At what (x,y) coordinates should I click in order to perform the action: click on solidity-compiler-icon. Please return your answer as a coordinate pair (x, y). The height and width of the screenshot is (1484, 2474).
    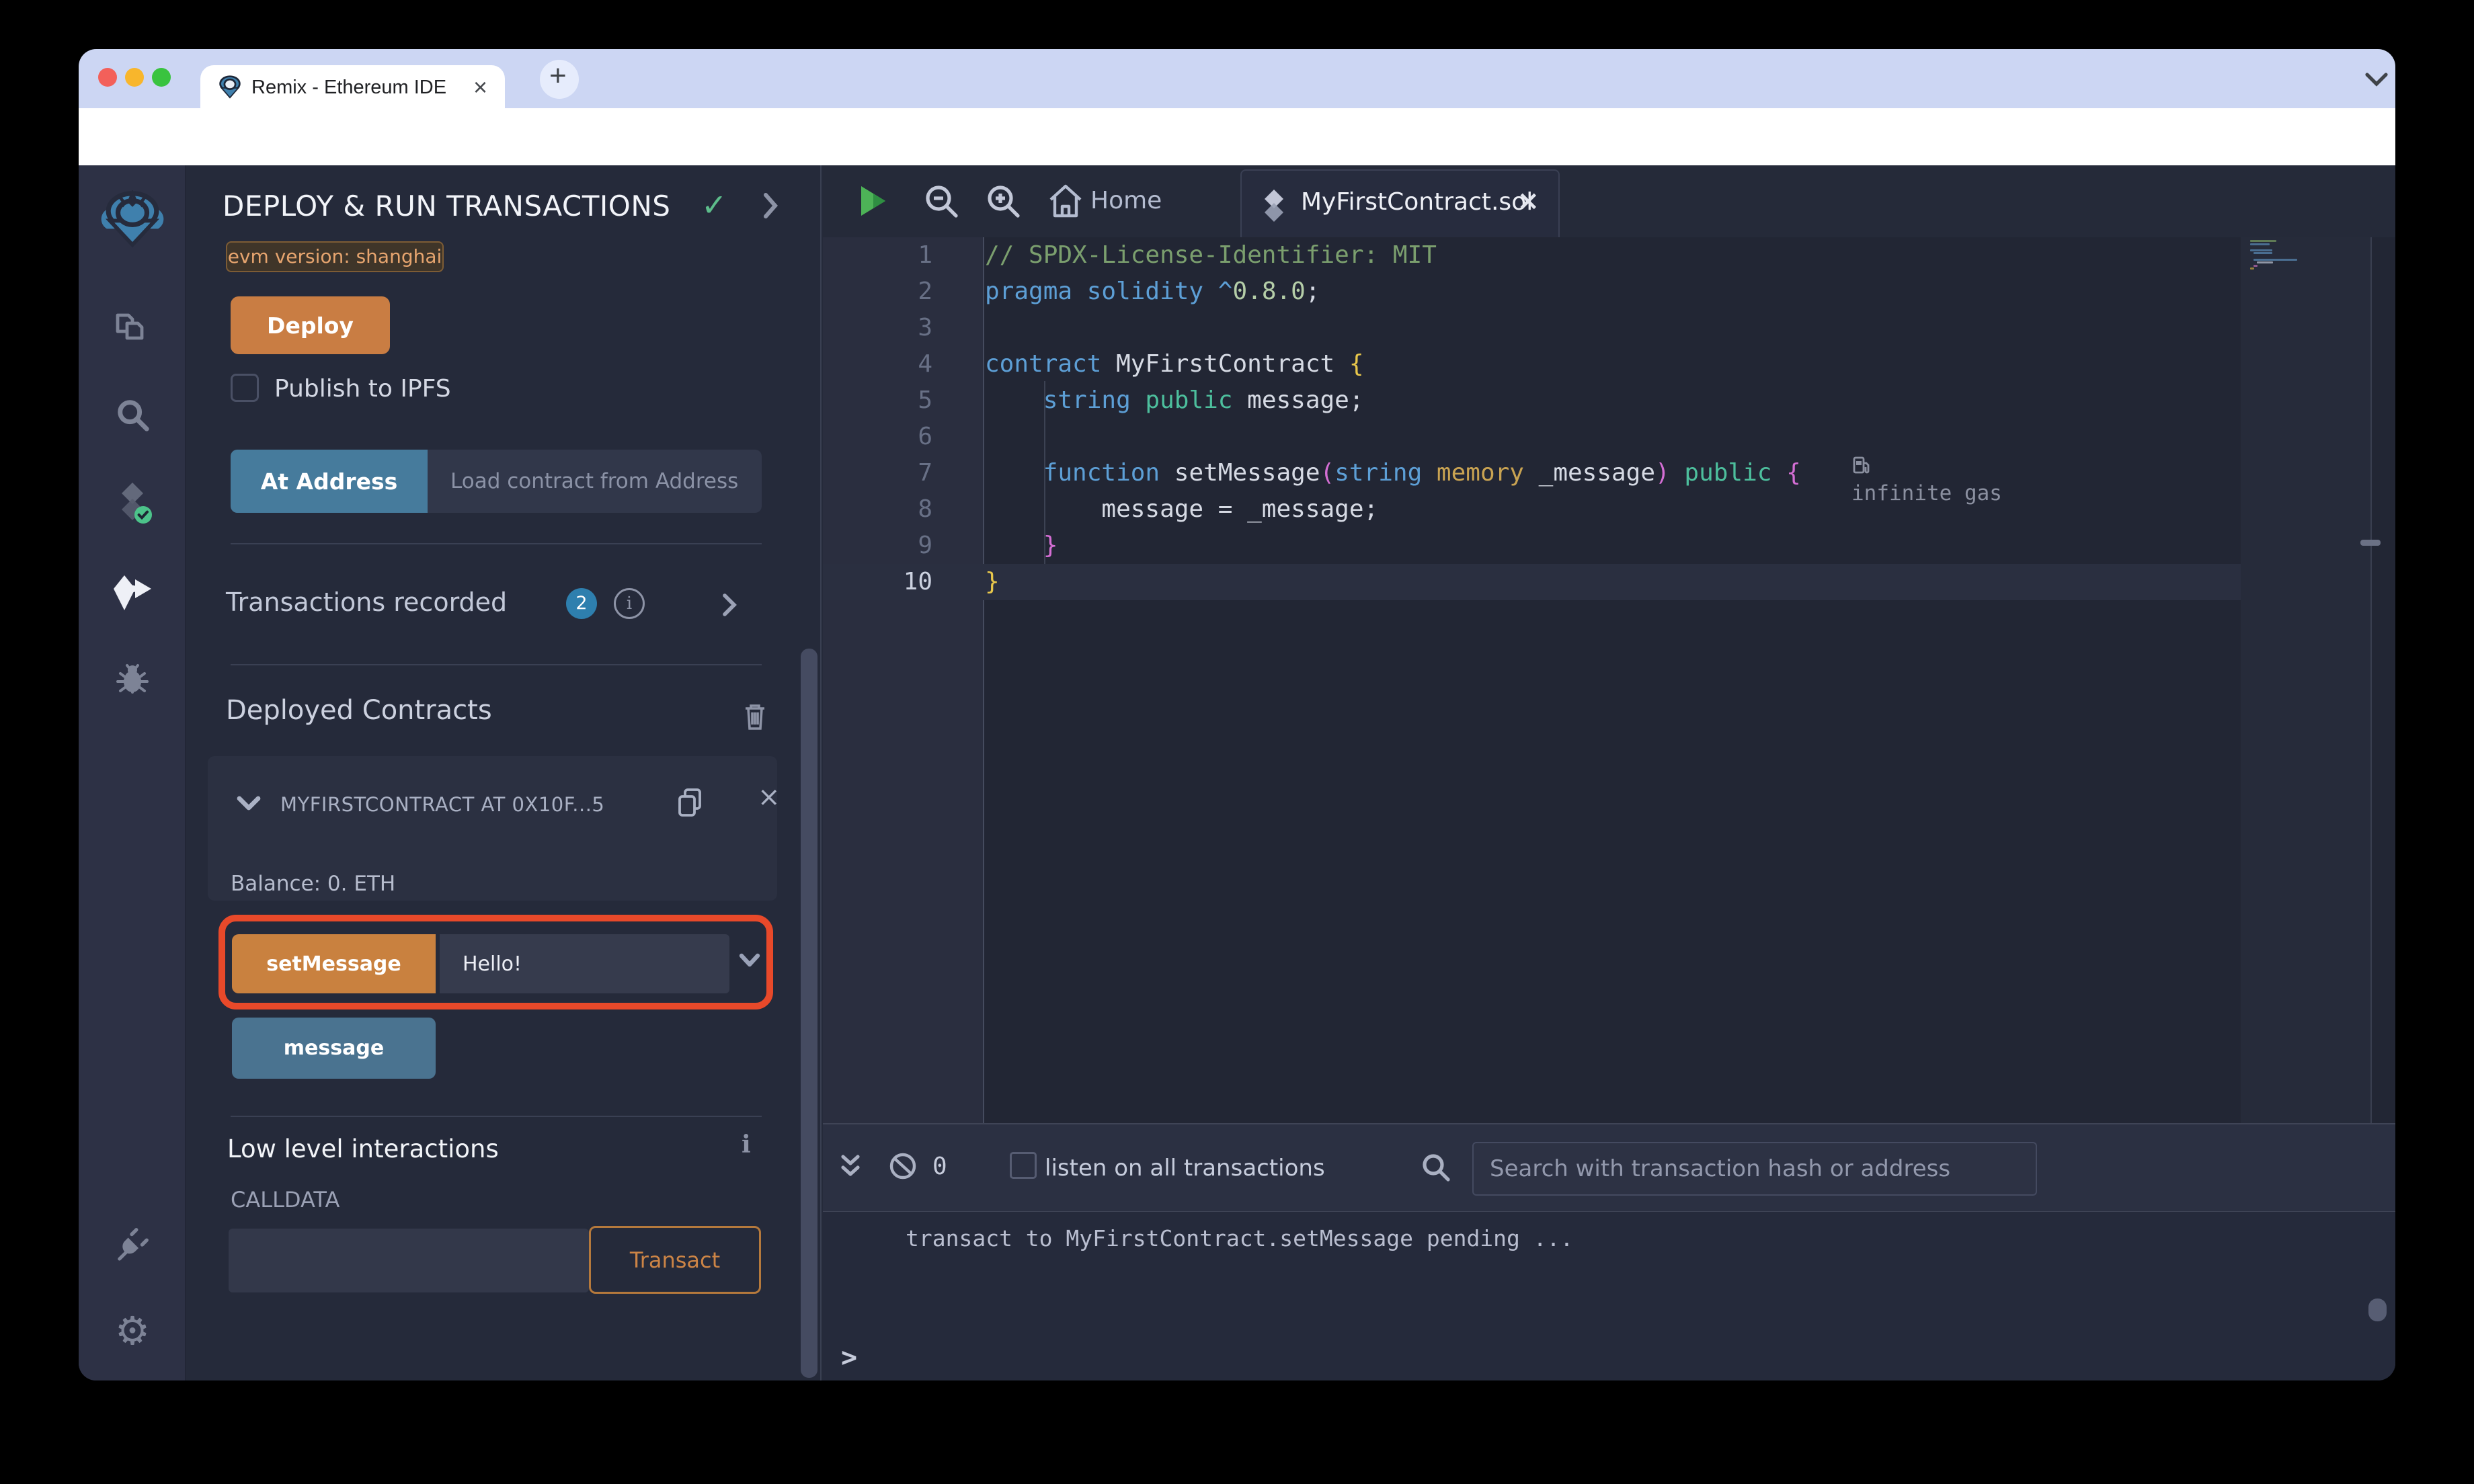
    Looking at the image, I should click on (132, 502).